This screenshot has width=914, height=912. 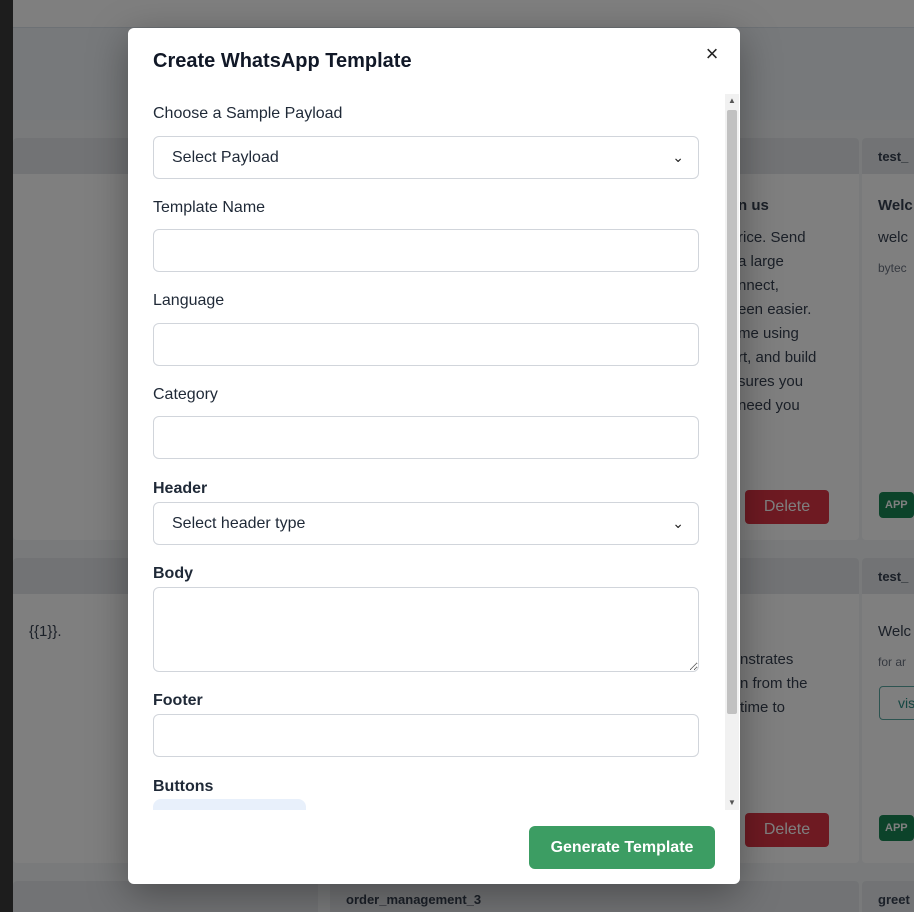 What do you see at coordinates (209, 207) in the screenshot?
I see `template-name-label: Template Name` at bounding box center [209, 207].